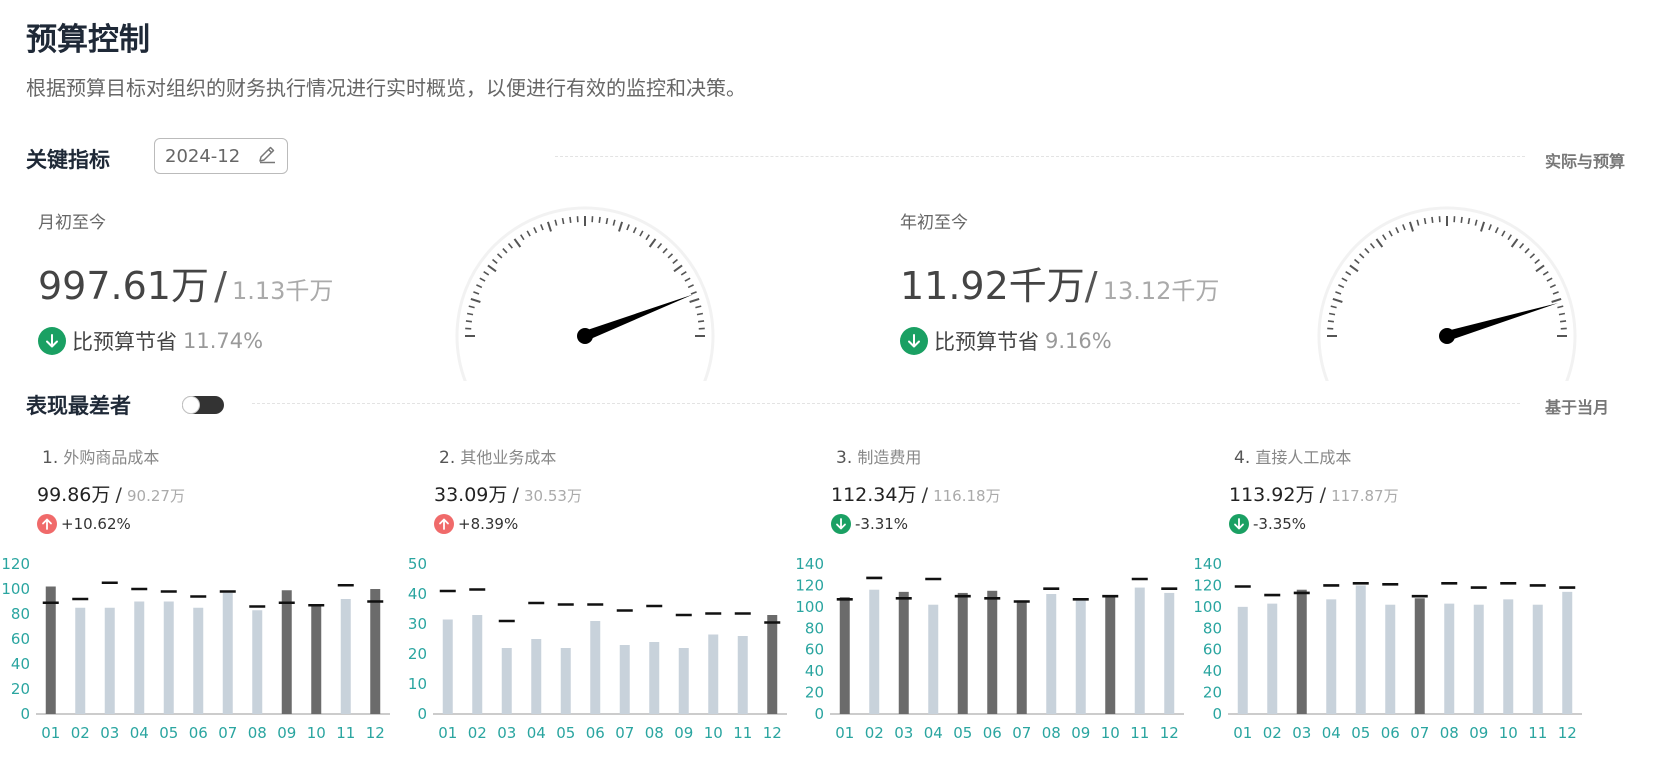 This screenshot has height=777, width=1660. Describe the element at coordinates (185, 282) in the screenshot. I see `mtd-value: 997.61万 / 1.13千万` at that location.